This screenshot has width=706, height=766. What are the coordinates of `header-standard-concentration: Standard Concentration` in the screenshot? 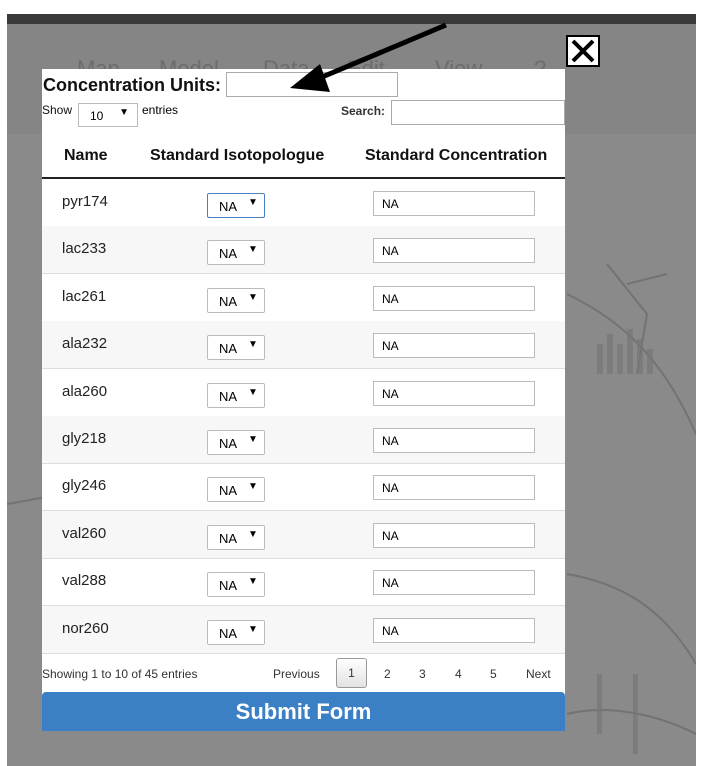 It's located at (456, 156).